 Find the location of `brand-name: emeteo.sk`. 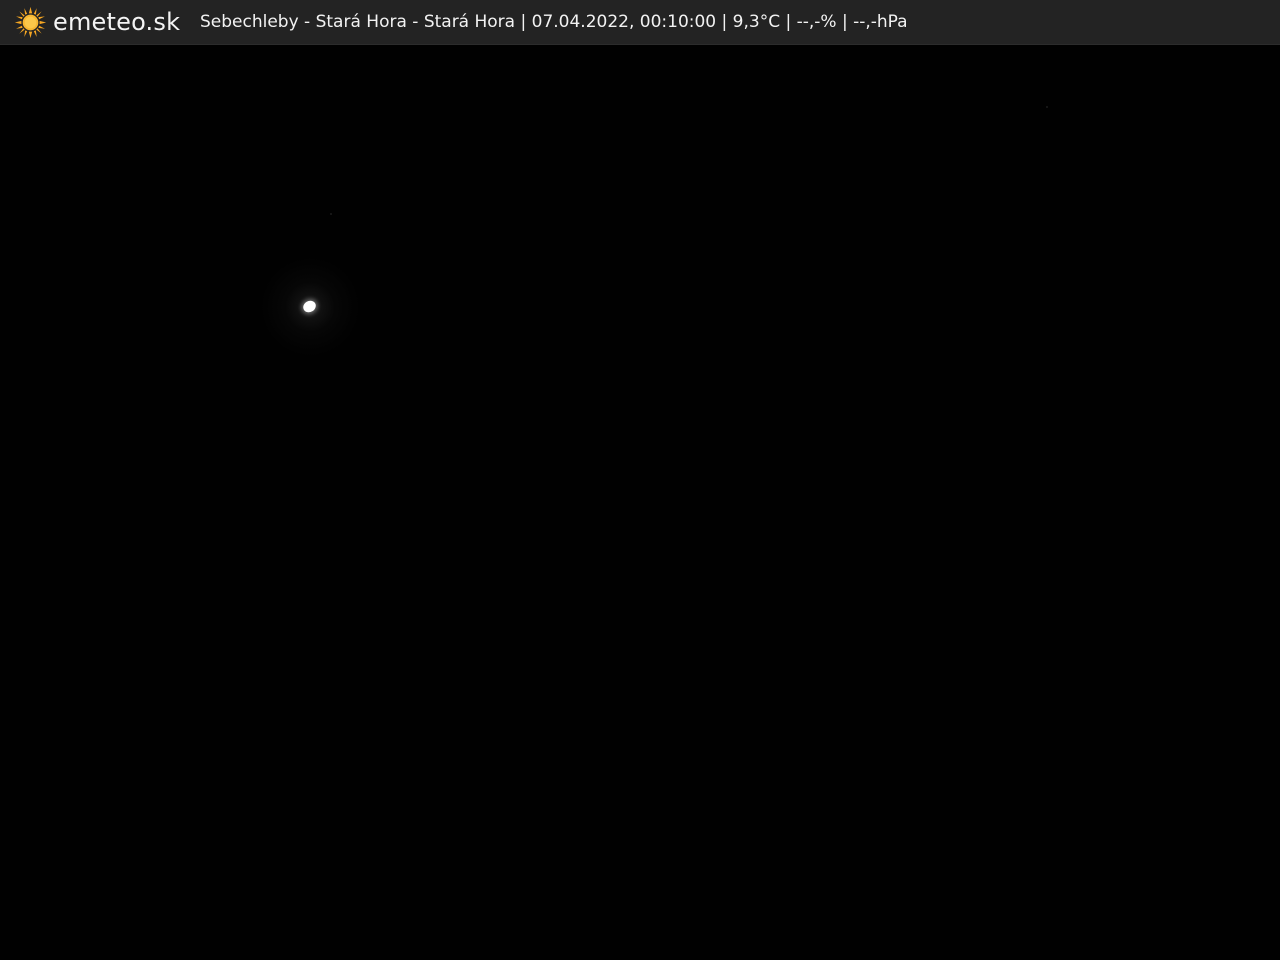

brand-name: emeteo.sk is located at coordinates (117, 22).